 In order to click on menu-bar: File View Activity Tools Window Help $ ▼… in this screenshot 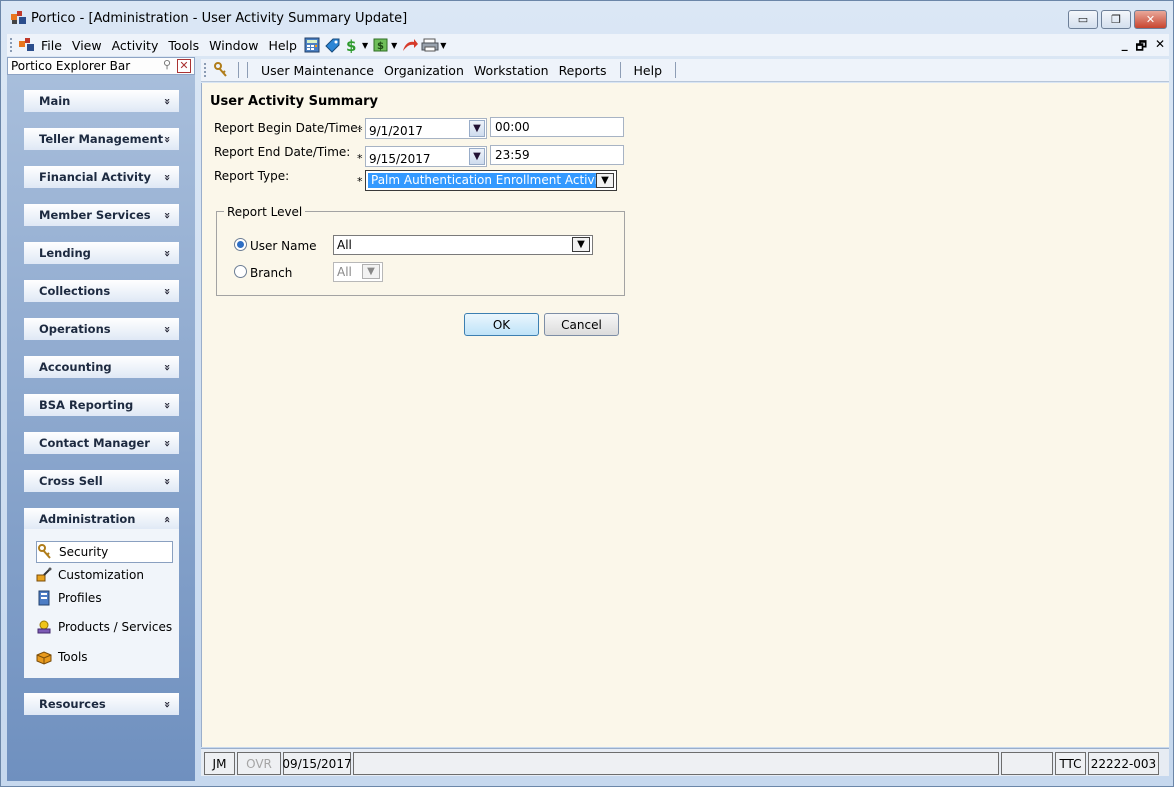, I will do `click(588, 45)`.